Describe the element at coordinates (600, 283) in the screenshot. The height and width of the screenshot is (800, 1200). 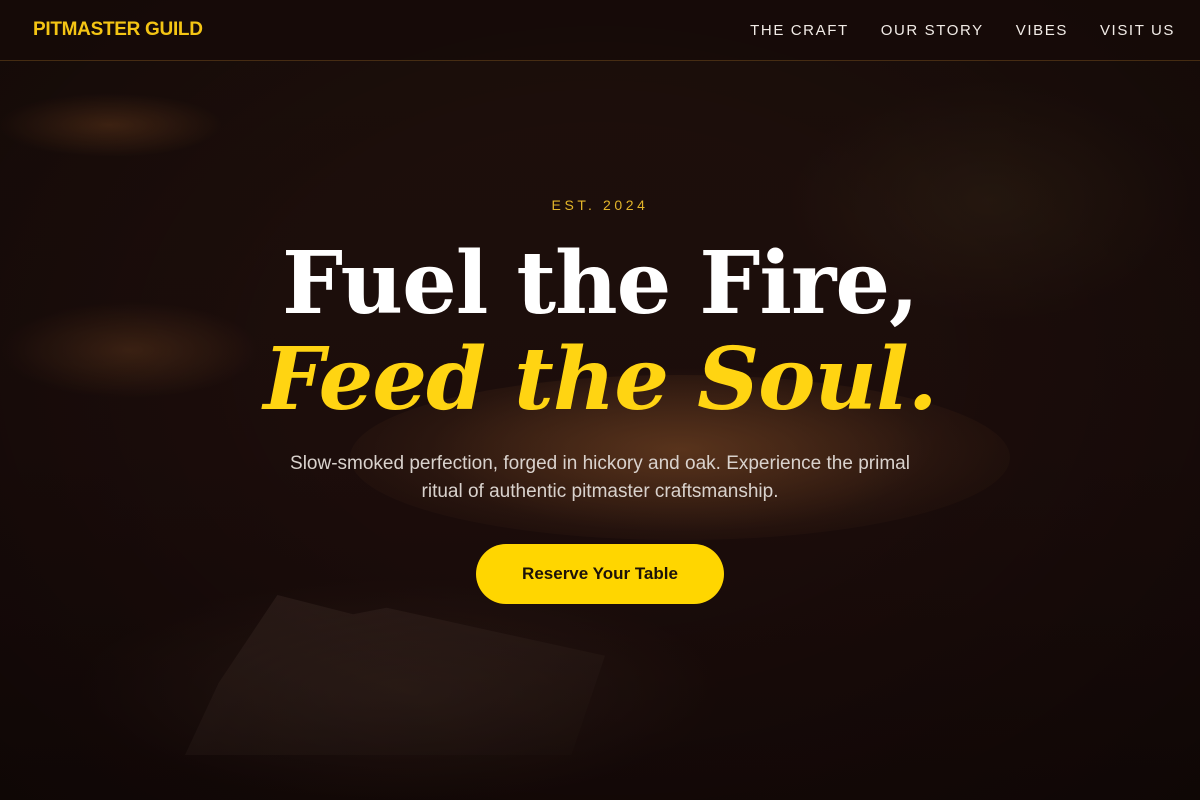
I see `hero-headline-line1: Fuel the Fire,` at that location.